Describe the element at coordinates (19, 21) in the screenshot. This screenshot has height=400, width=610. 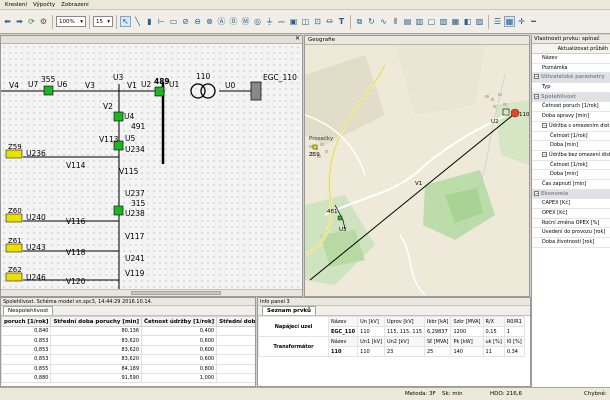
I see `forward-arrow-icon: ➡` at that location.